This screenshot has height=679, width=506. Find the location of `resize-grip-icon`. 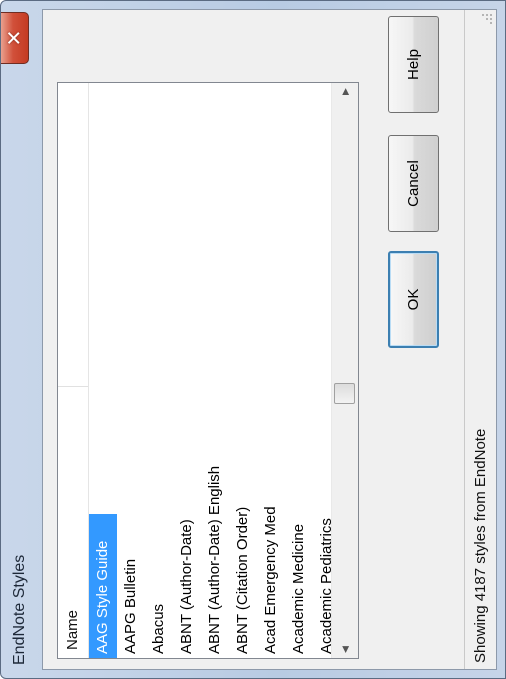

resize-grip-icon is located at coordinates (487, 19).